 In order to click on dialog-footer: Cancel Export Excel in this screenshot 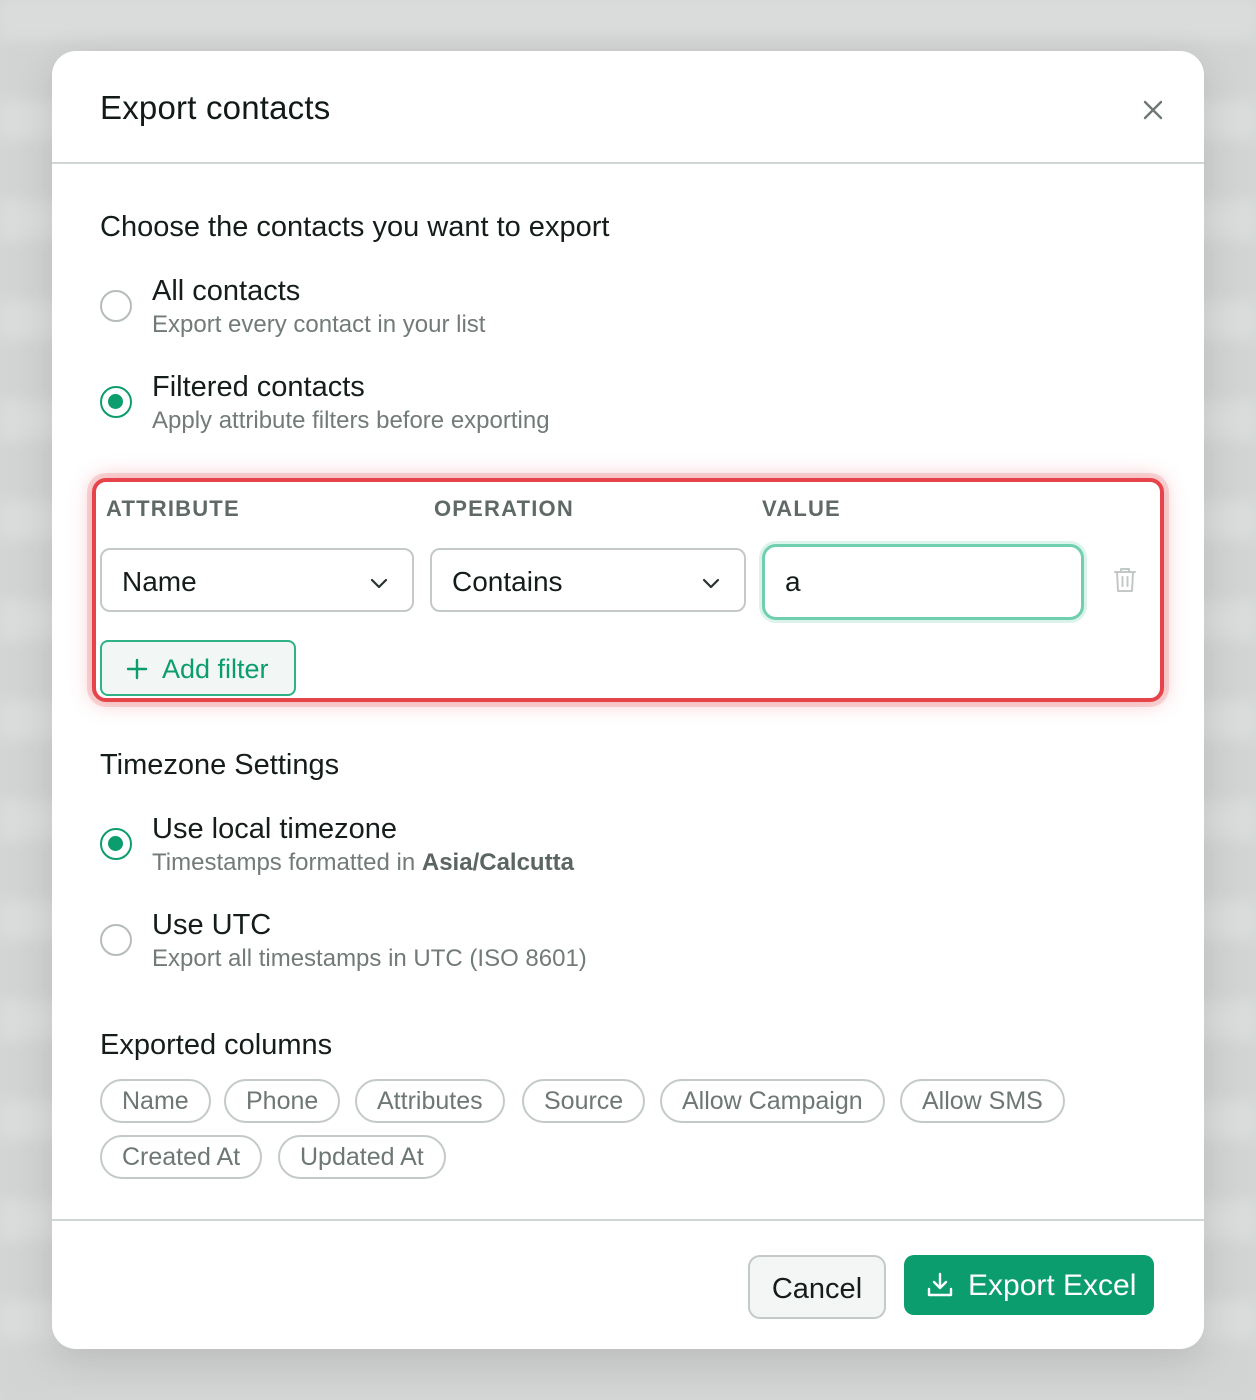, I will do `click(628, 1284)`.